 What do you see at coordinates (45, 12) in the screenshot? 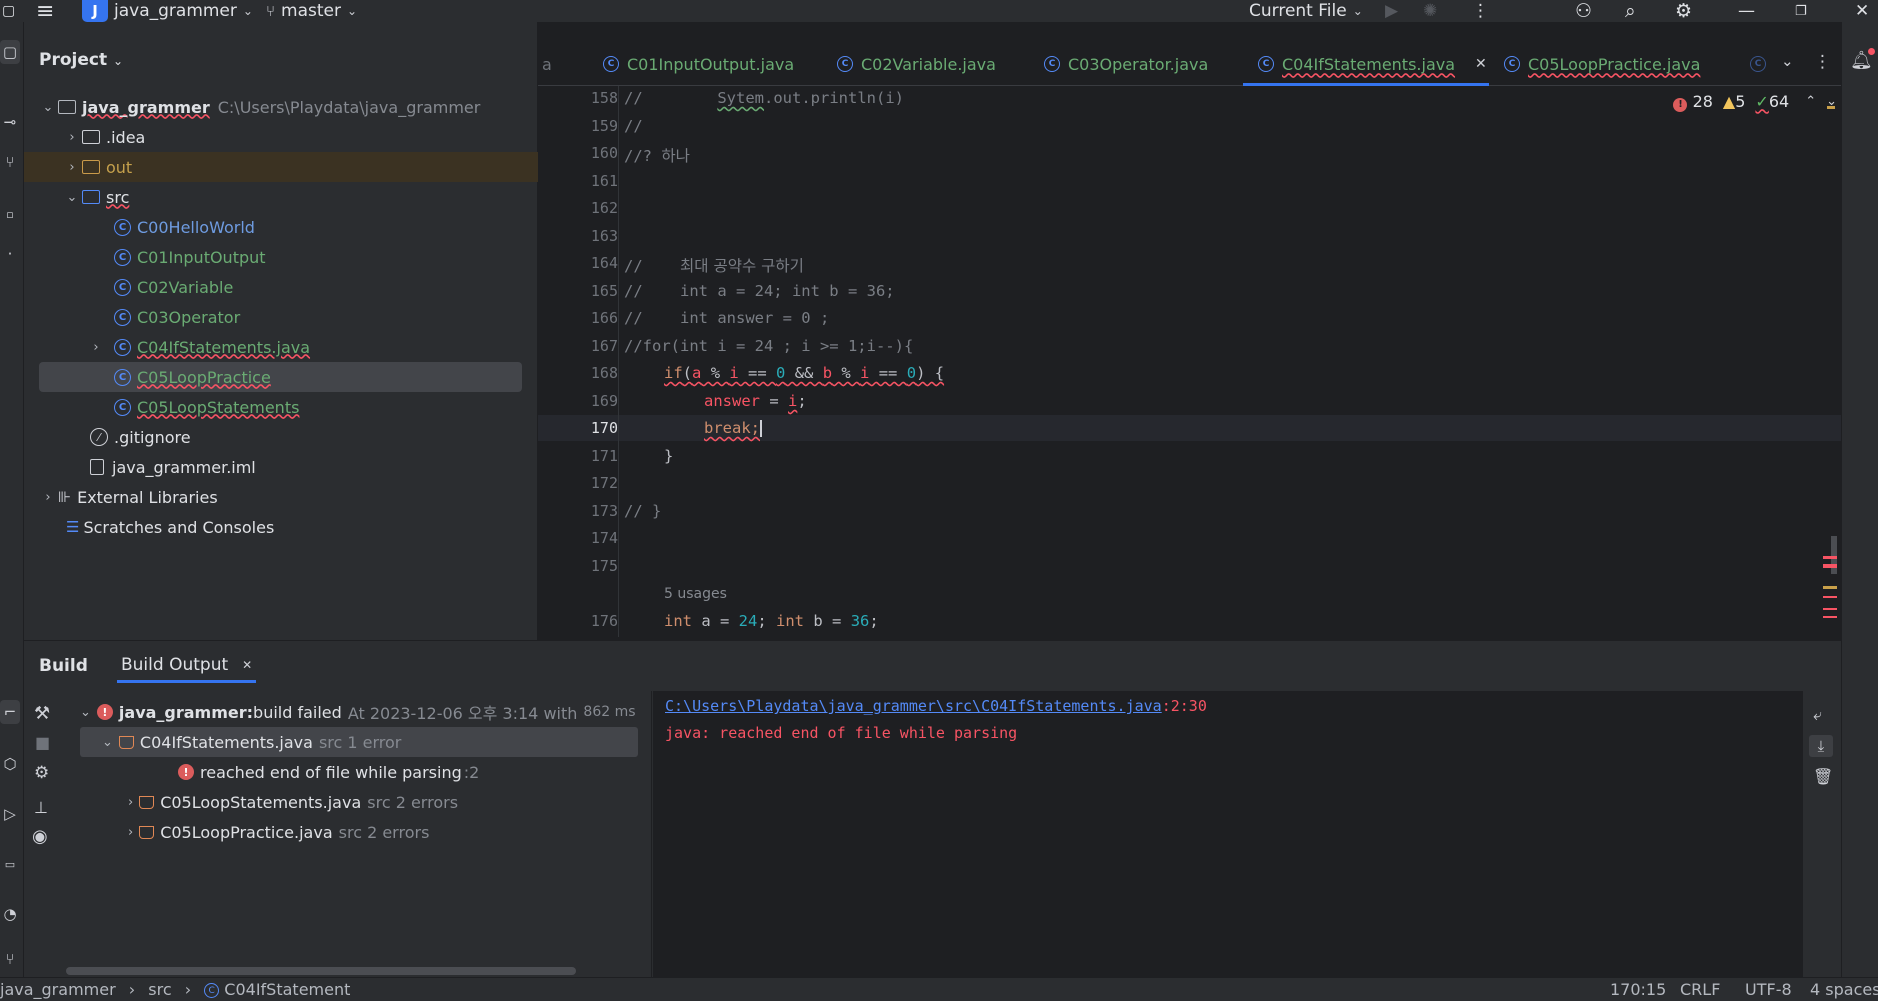
I see `main-menu-icon: ≡` at bounding box center [45, 12].